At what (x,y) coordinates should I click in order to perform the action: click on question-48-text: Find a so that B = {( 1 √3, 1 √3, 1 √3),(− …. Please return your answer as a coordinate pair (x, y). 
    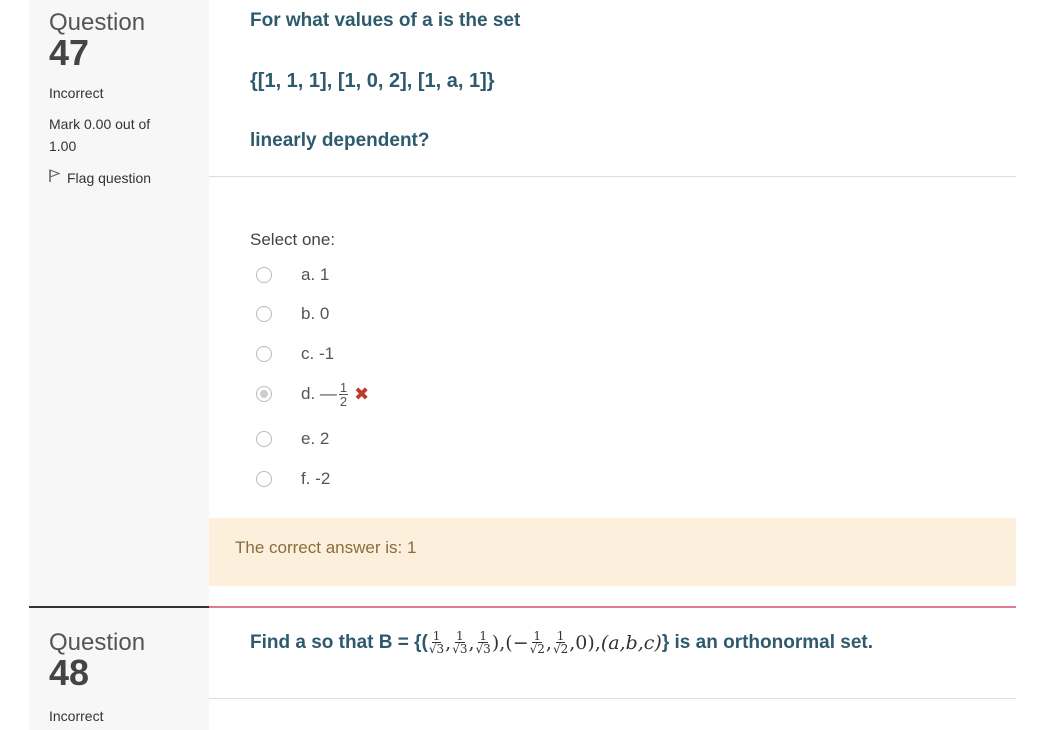
    Looking at the image, I should click on (561, 642).